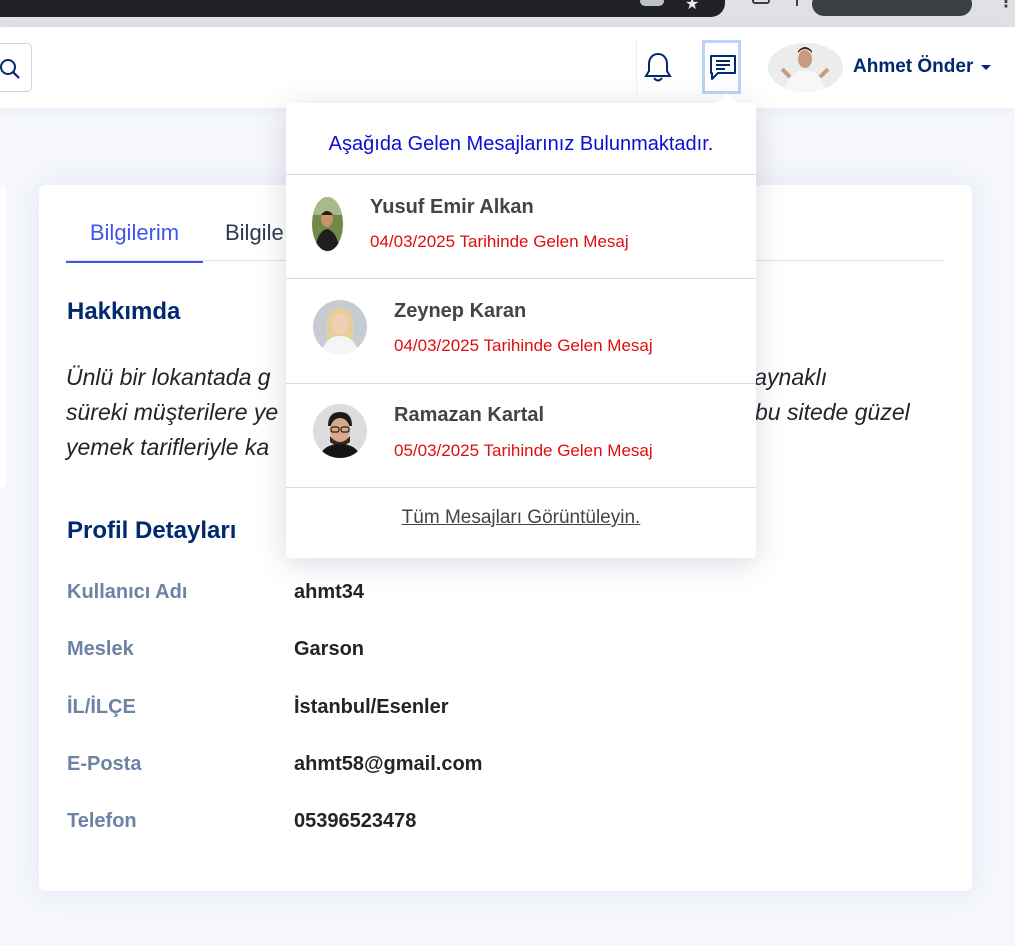 This screenshot has height=945, width=1015. Describe the element at coordinates (469, 415) in the screenshot. I see `sender-name: Ramazan Kartal` at that location.